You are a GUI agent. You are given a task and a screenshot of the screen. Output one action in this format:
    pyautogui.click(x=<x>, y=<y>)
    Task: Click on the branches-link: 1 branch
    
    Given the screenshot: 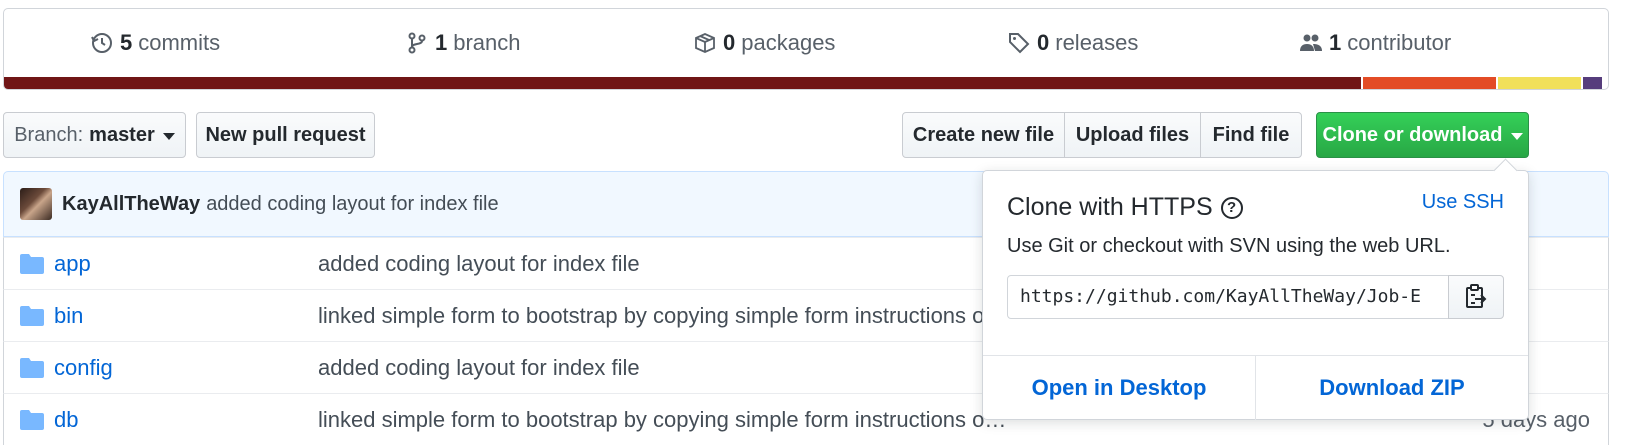 What is the action you would take?
    pyautogui.click(x=463, y=42)
    